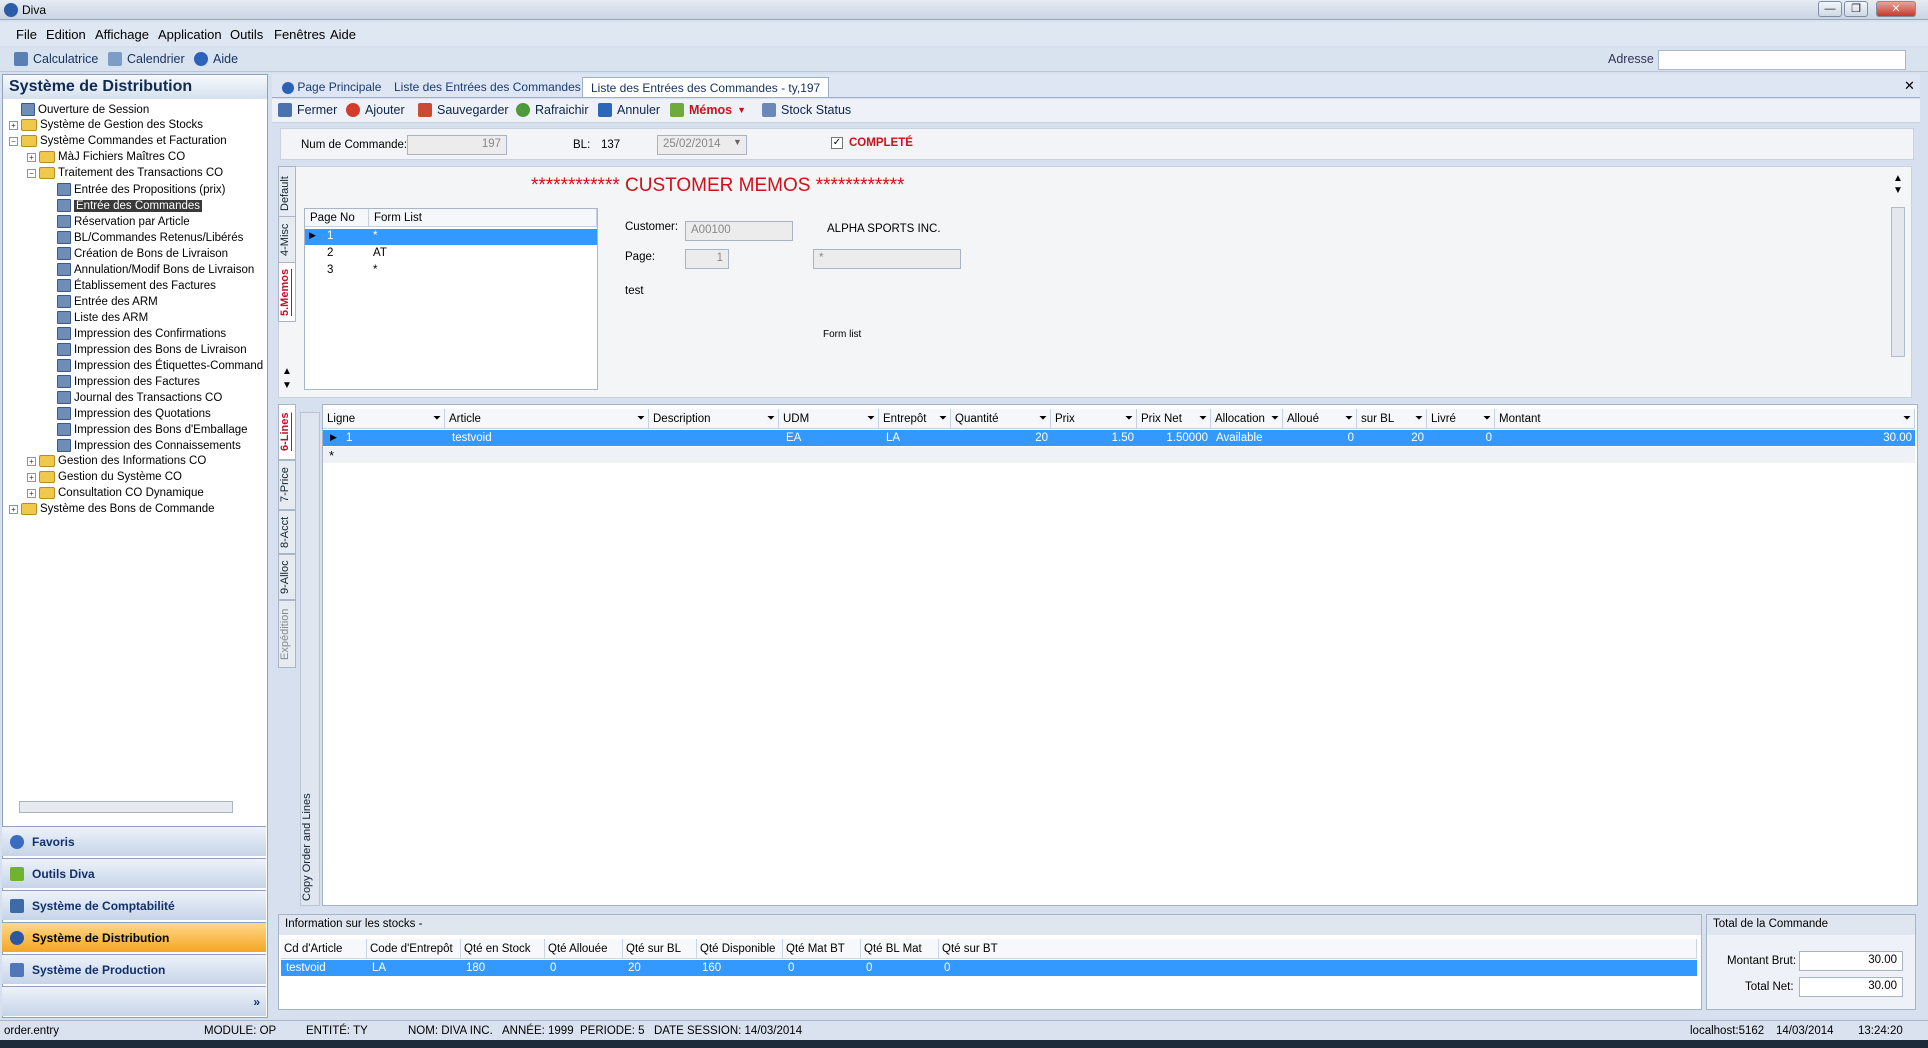 The image size is (1928, 1048). I want to click on menu-application: Application, so click(190, 34).